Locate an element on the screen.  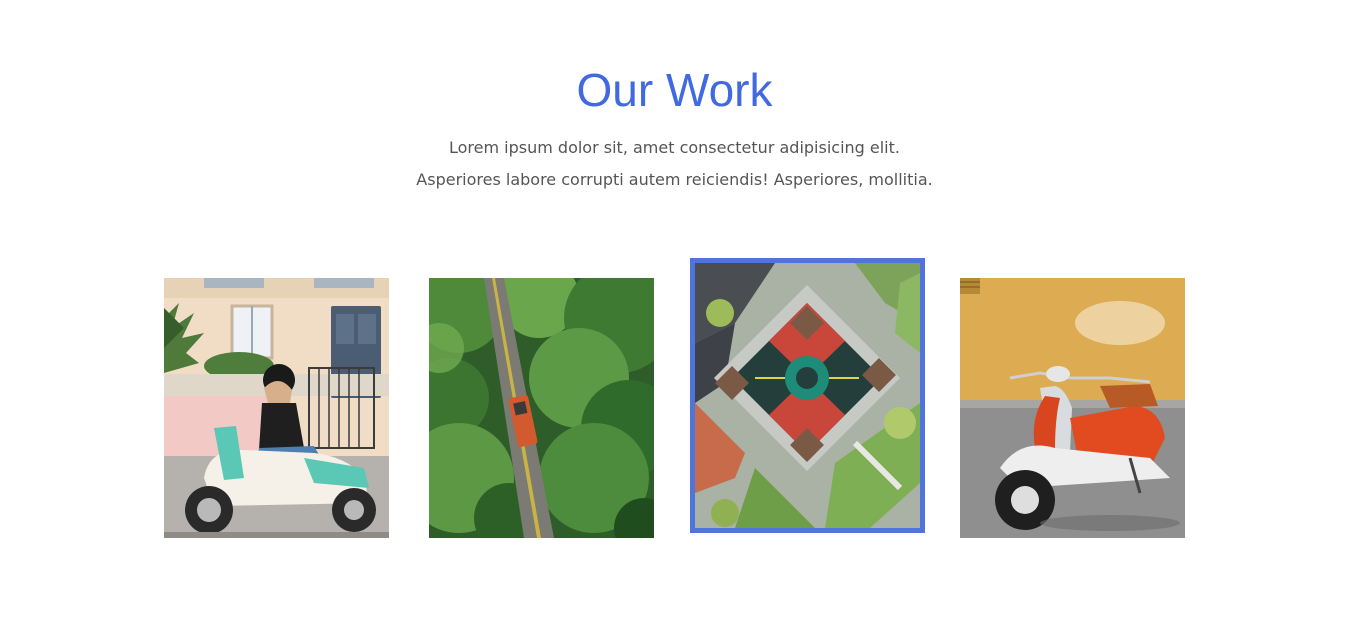
gallery-item-scooter-rider is located at coordinates (276, 408).